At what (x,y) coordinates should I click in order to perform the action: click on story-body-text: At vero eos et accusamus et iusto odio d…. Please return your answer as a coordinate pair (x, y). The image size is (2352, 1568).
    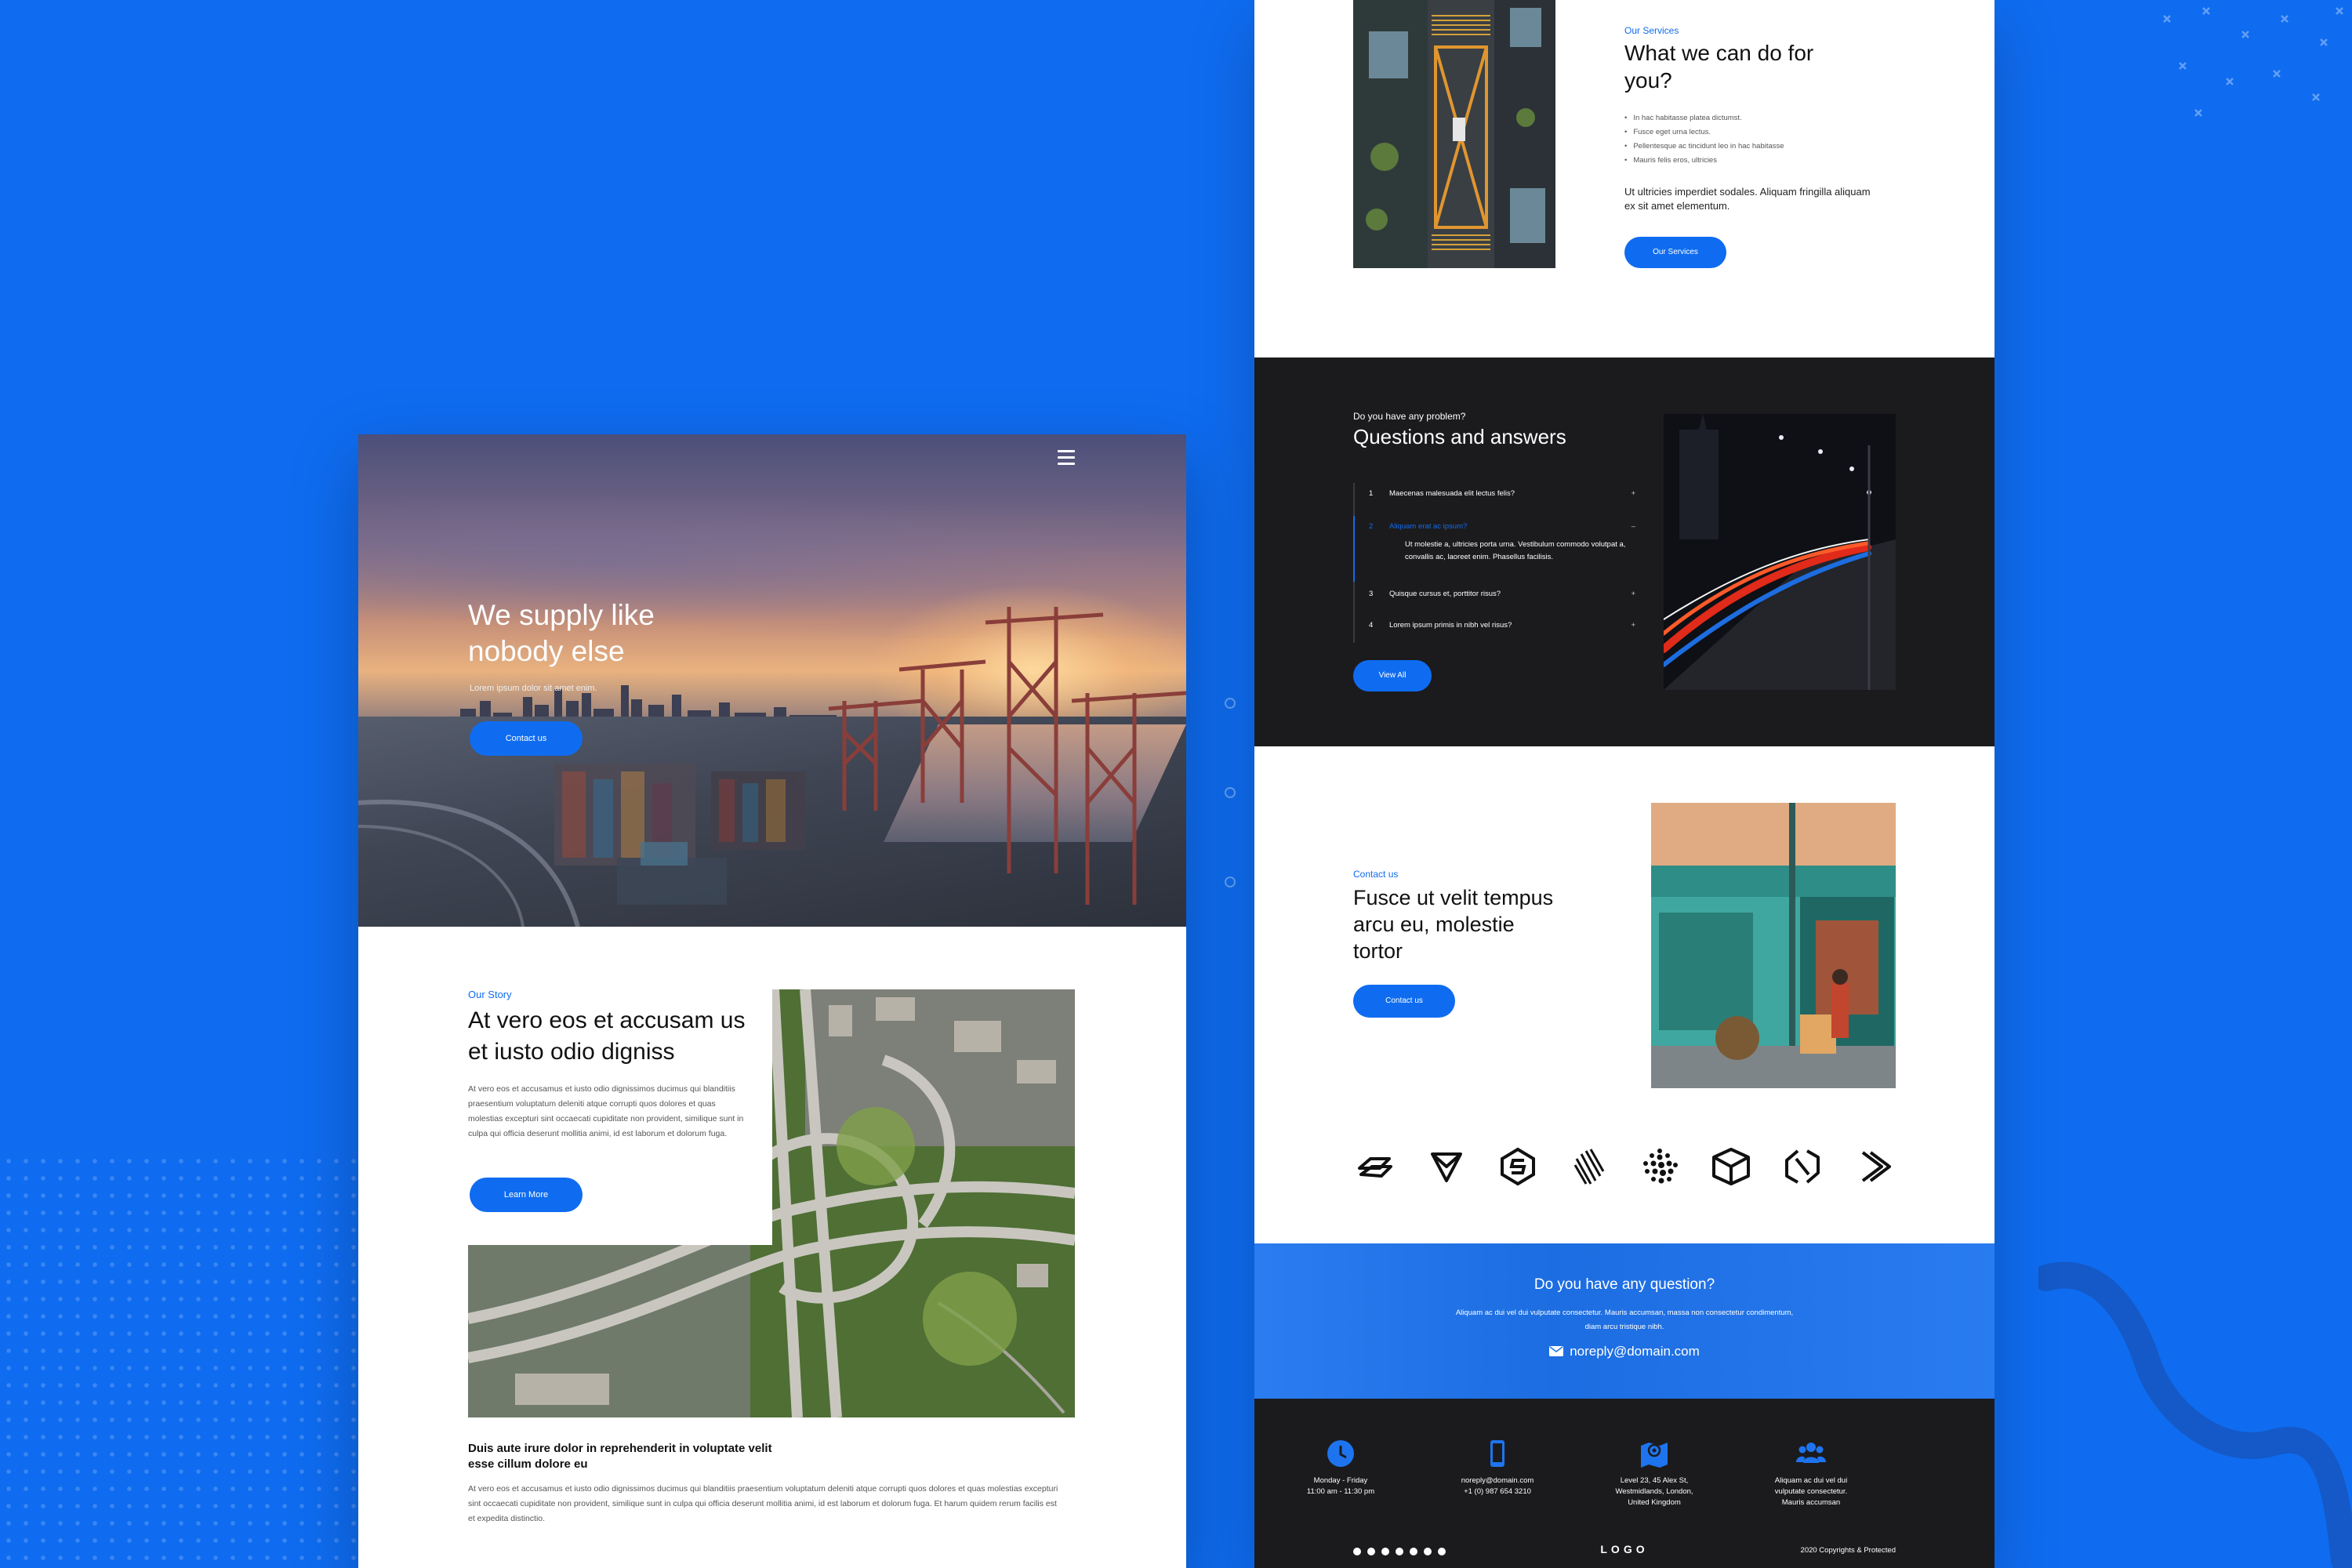
    Looking at the image, I should click on (606, 1111).